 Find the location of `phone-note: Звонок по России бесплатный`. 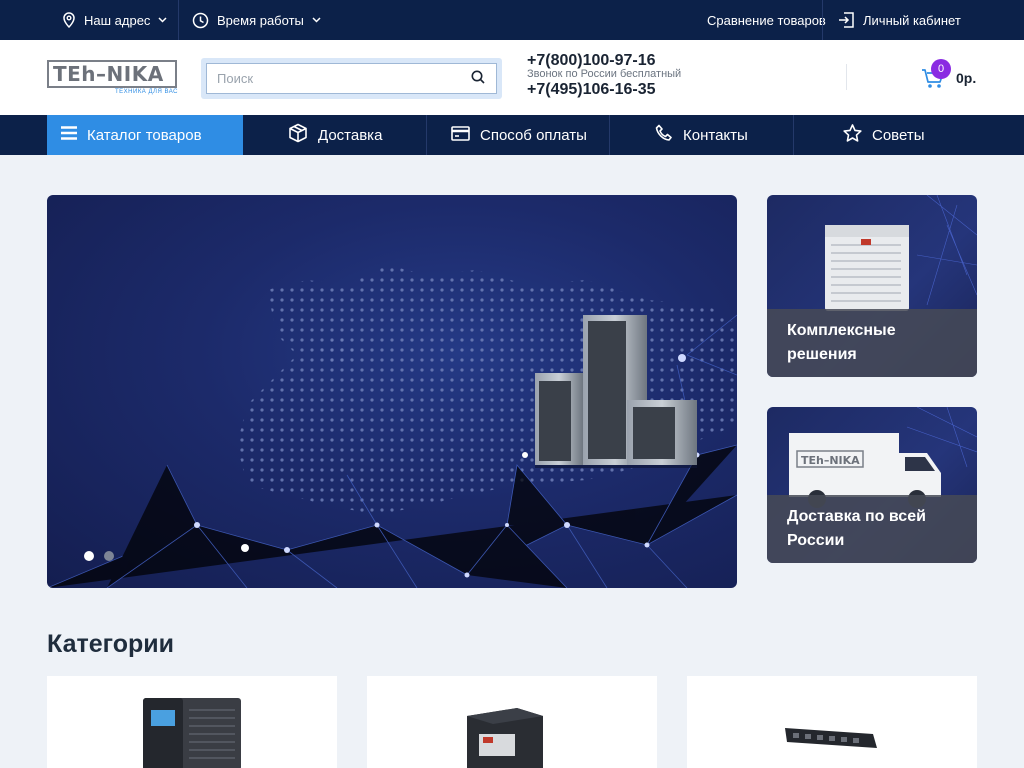

phone-note: Звонок по России бесплатный is located at coordinates (604, 74).